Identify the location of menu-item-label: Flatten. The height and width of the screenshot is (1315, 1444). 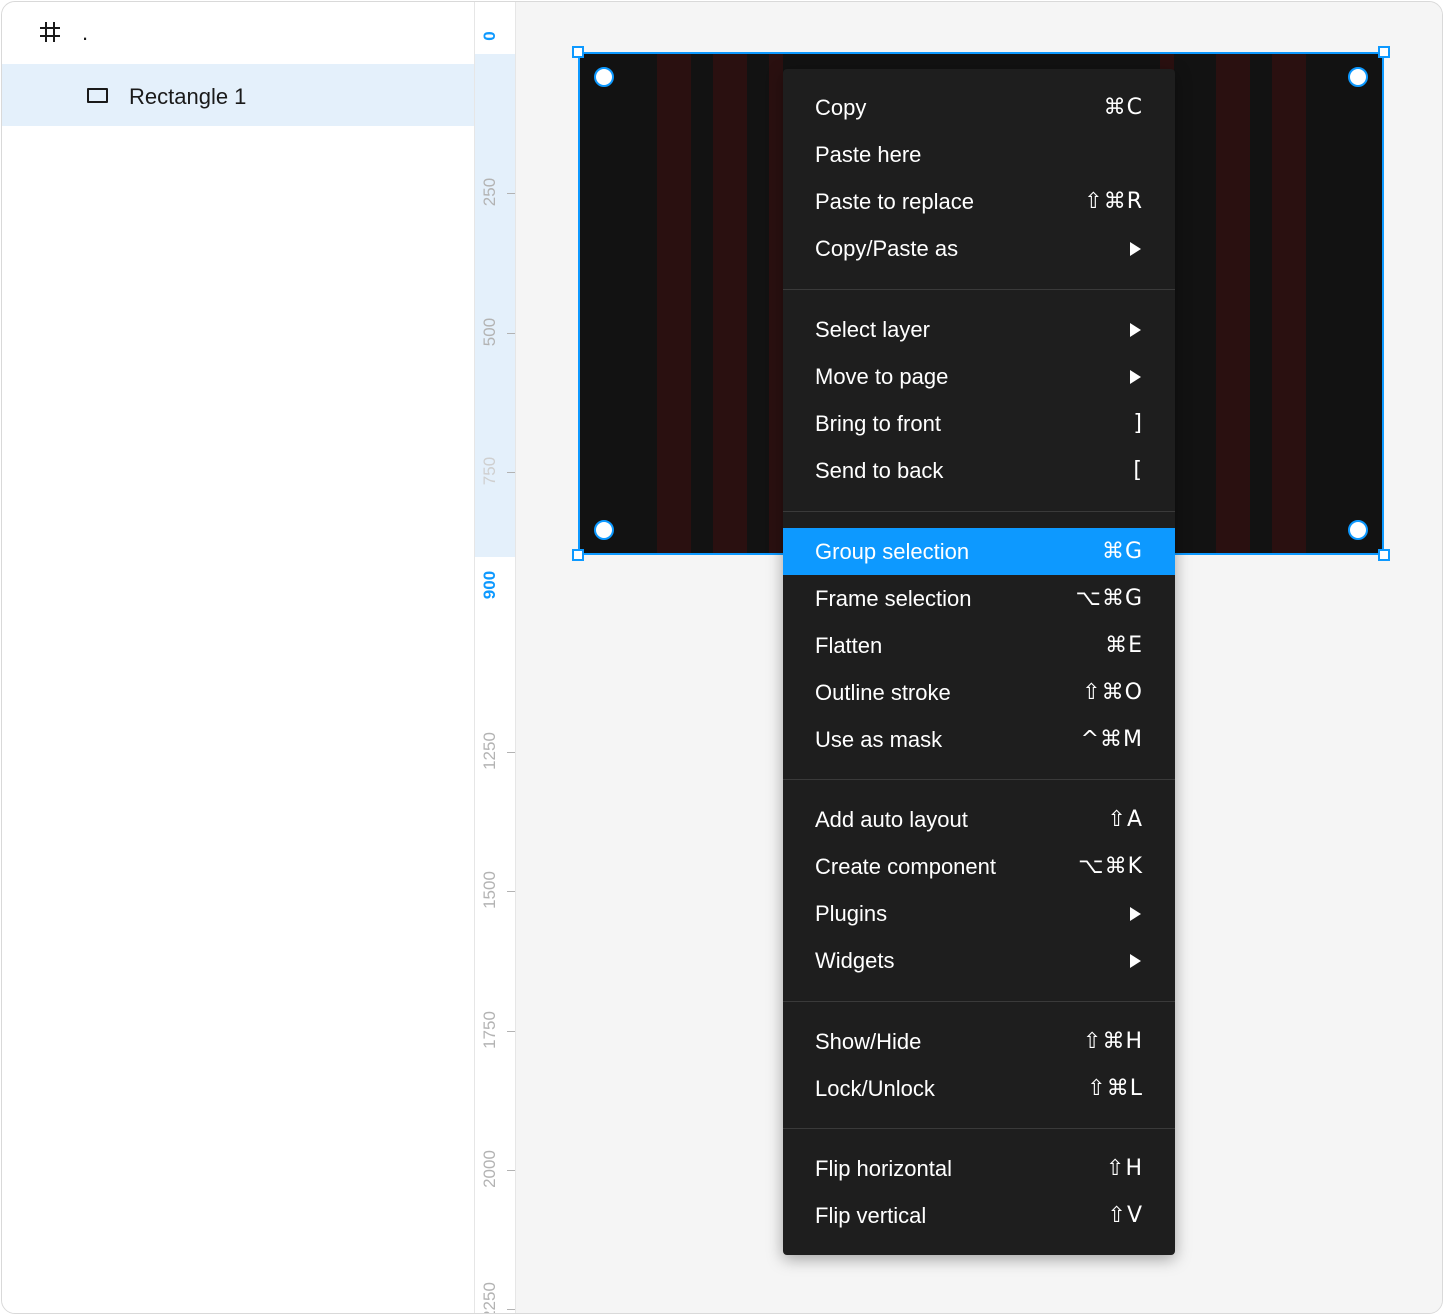
(849, 645).